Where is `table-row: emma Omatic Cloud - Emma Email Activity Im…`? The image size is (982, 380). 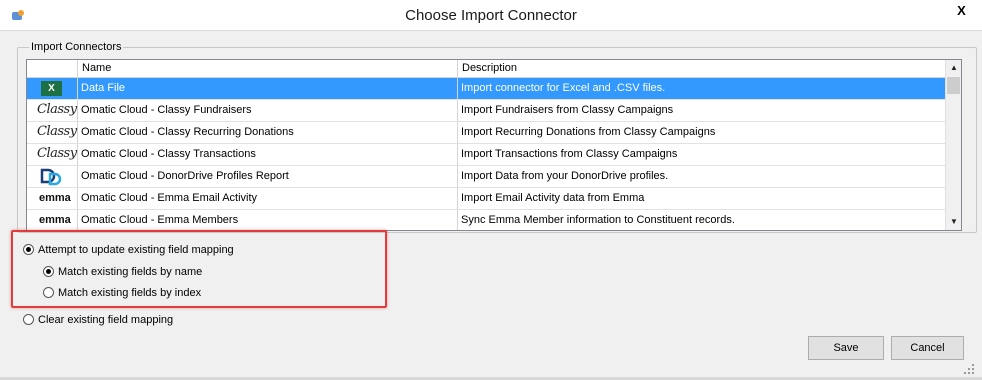
table-row: emma Omatic Cloud - Emma Email Activity Im… is located at coordinates (486, 199).